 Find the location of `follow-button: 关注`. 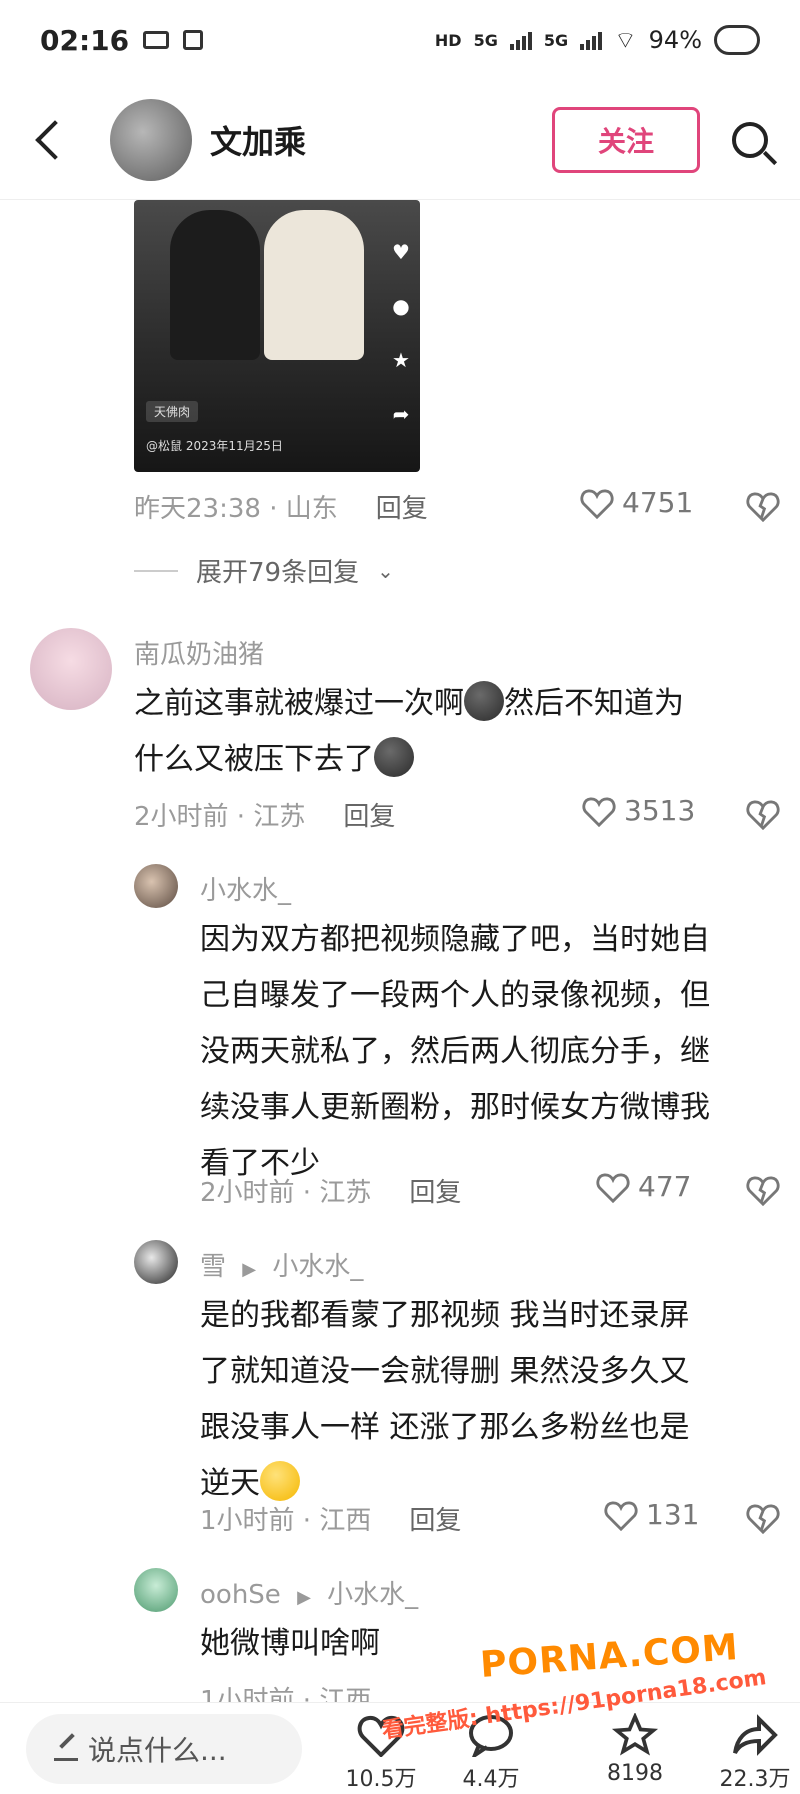

follow-button: 关注 is located at coordinates (626, 139).